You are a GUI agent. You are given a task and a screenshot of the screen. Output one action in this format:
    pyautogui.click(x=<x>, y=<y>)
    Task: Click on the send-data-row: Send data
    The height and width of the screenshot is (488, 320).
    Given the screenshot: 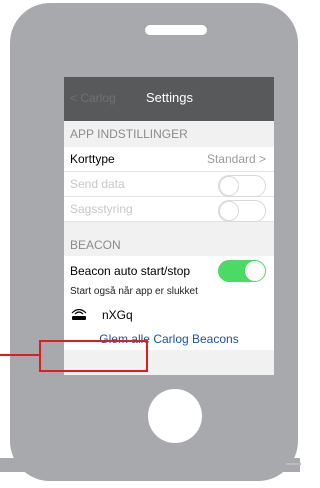 What is the action you would take?
    pyautogui.click(x=169, y=184)
    